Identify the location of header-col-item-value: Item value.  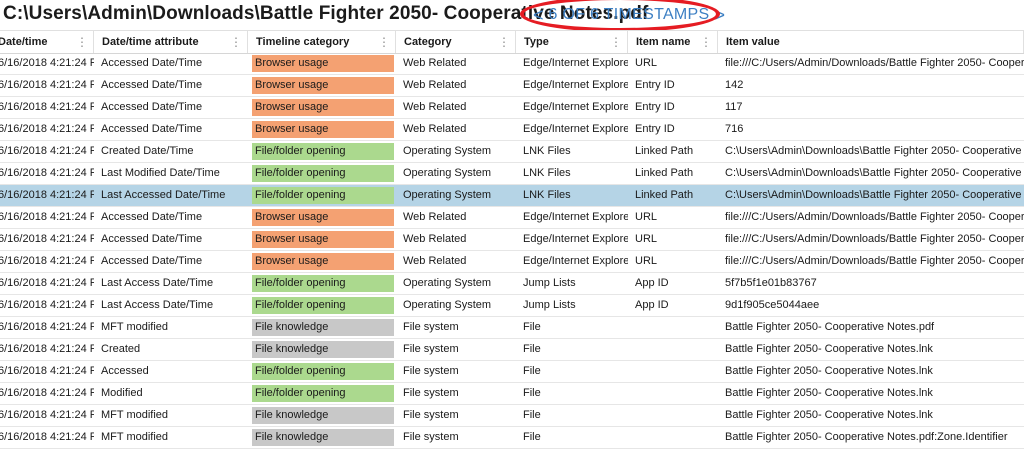
(871, 42).